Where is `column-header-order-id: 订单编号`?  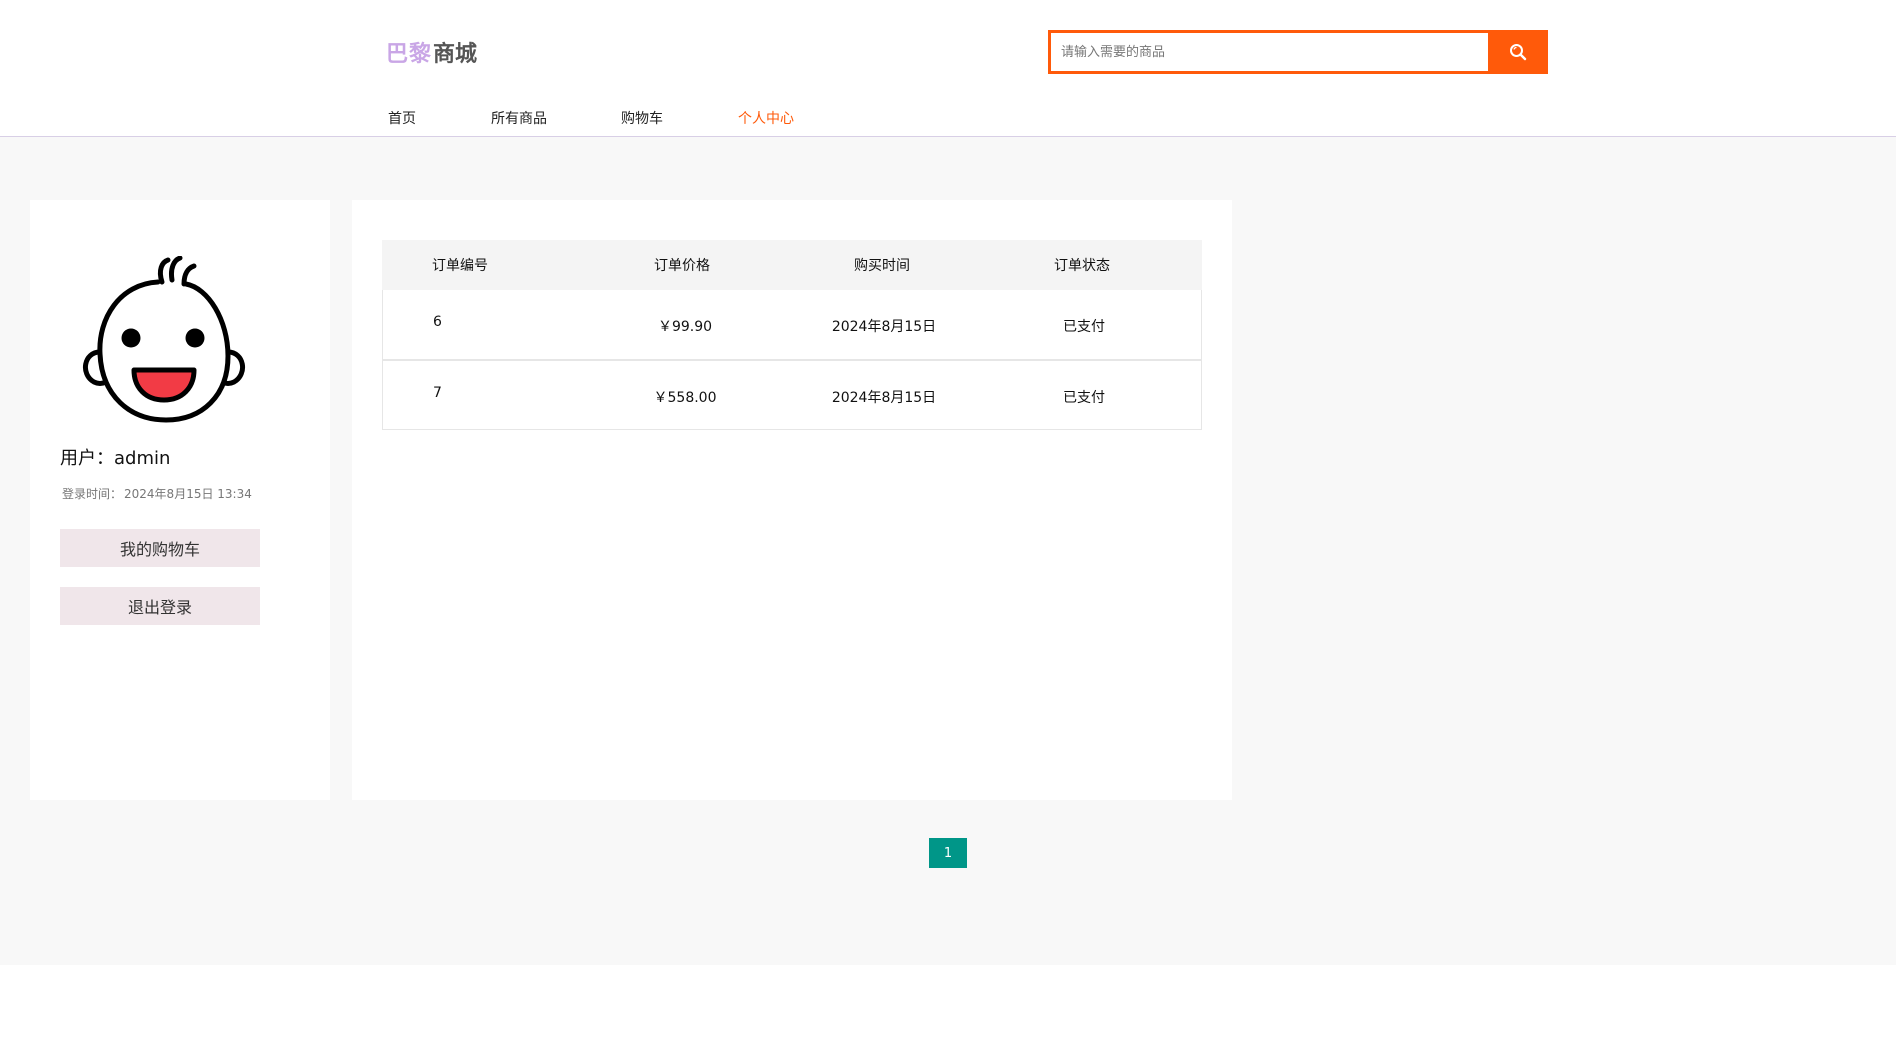
column-header-order-id: 订单编号 is located at coordinates (460, 266).